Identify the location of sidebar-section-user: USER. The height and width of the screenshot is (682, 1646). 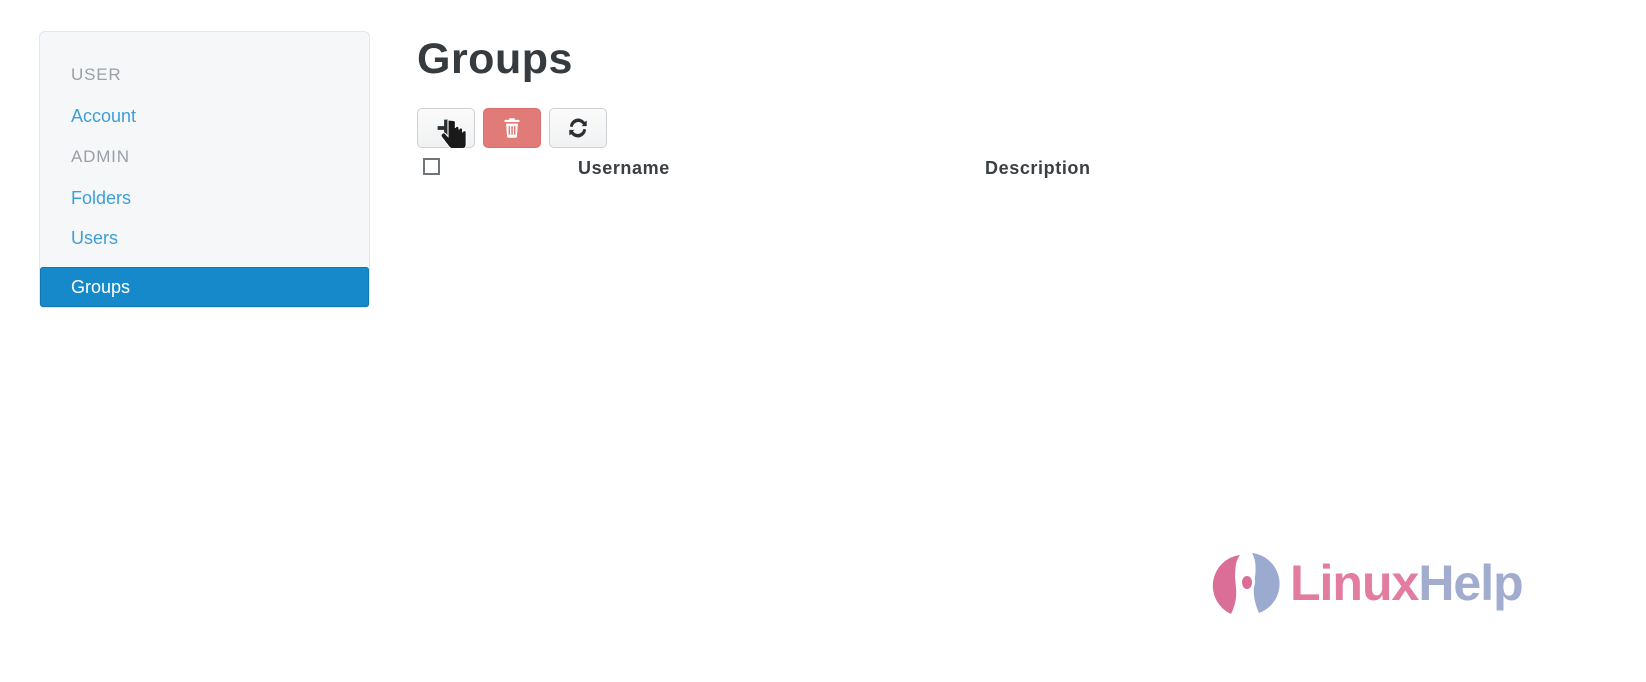
(96, 74).